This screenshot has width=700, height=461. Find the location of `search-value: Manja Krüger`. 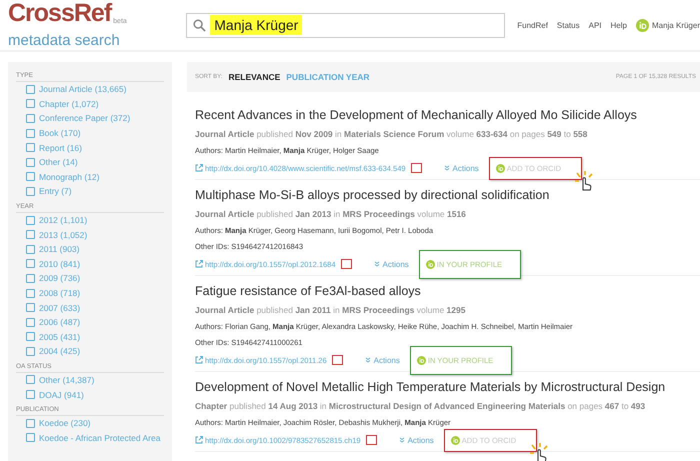

search-value: Manja Krüger is located at coordinates (256, 25).